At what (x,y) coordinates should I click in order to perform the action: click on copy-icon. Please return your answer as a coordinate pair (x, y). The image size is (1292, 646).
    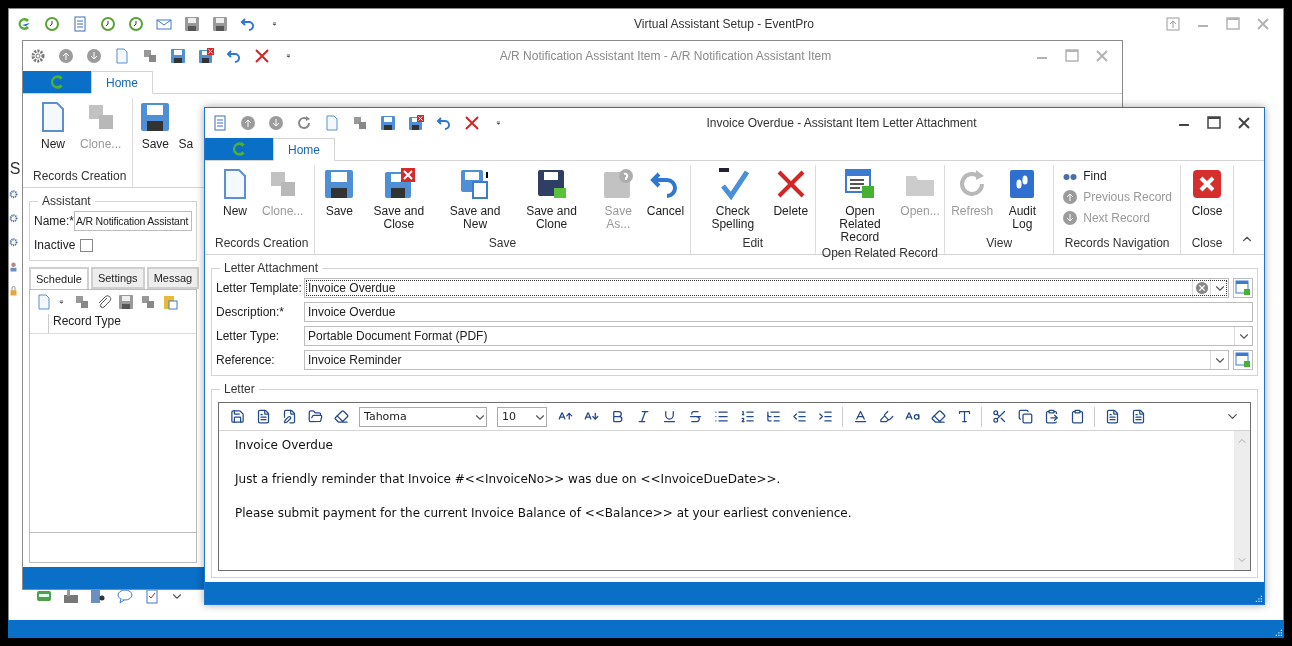
    Looking at the image, I should click on (1025, 416).